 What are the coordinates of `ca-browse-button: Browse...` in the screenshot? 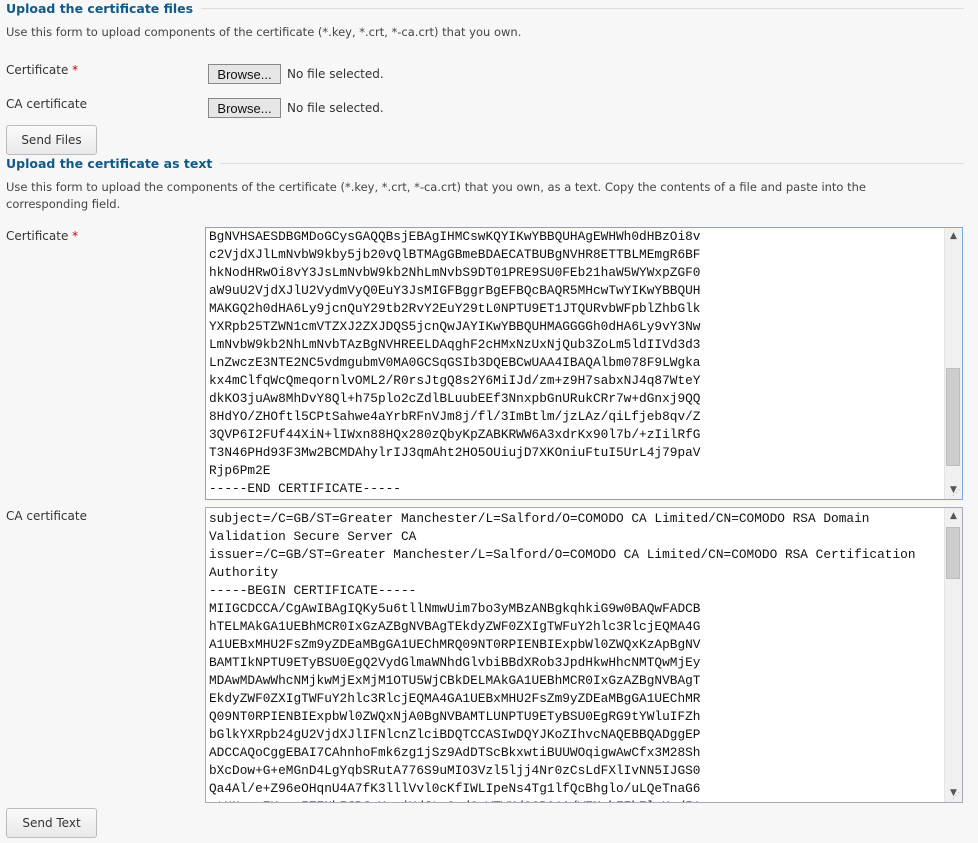 It's located at (244, 108).